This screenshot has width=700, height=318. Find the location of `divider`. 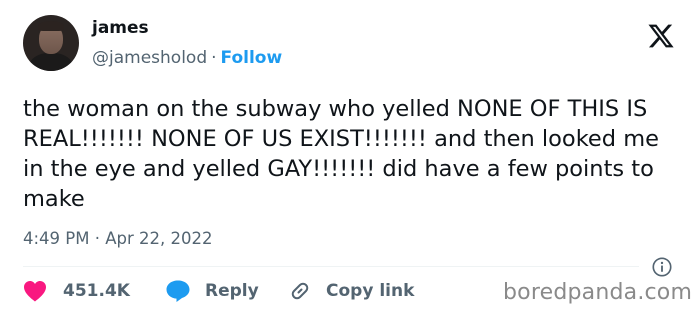

divider is located at coordinates (331, 266).